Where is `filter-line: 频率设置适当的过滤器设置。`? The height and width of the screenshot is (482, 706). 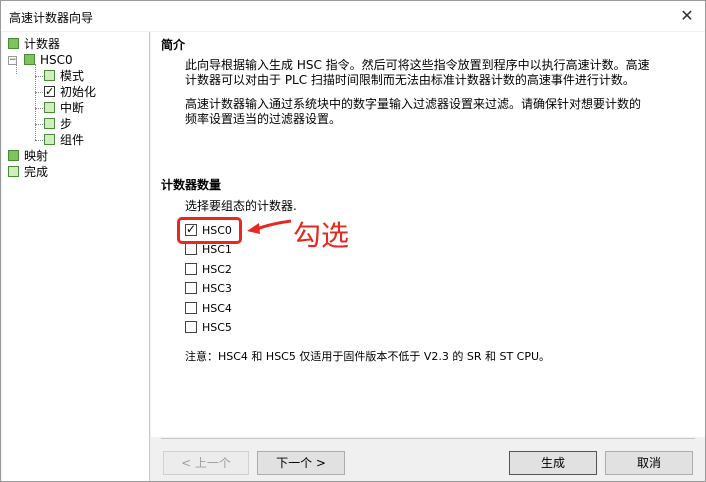 filter-line: 频率设置适当的过滤器设置。 is located at coordinates (263, 119).